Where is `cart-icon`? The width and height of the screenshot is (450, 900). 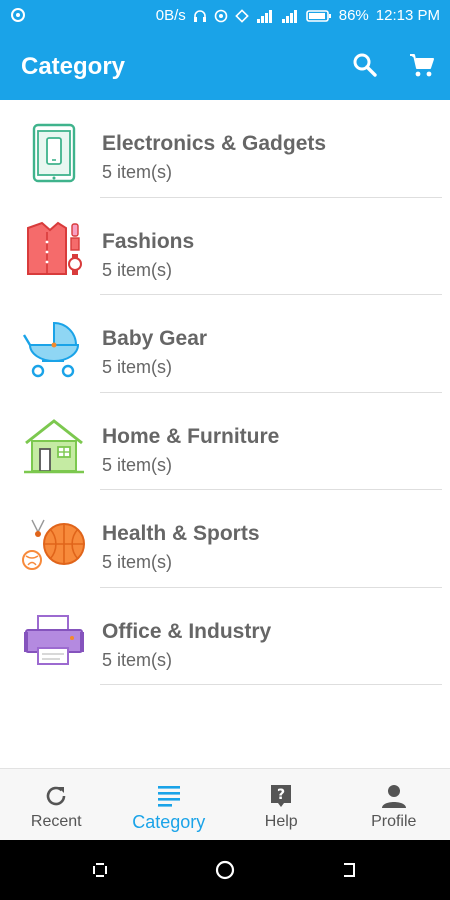 cart-icon is located at coordinates (422, 65).